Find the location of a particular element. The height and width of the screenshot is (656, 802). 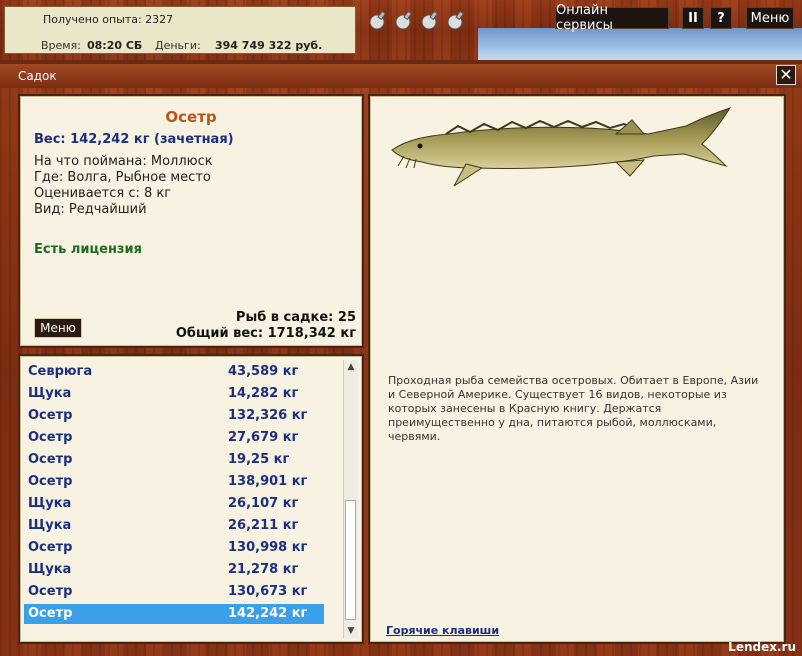

list-item: Осетр 138,901 кг is located at coordinates (174, 482).